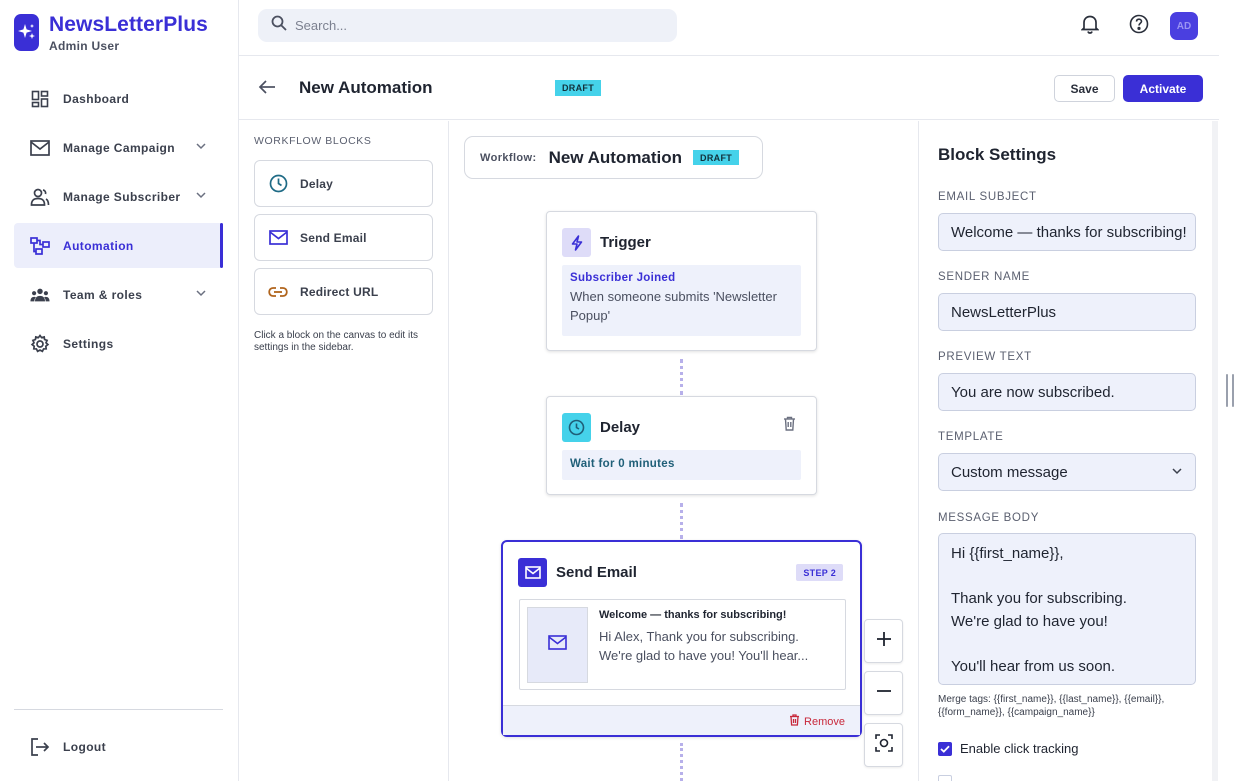 The width and height of the screenshot is (1247, 781). Describe the element at coordinates (699, 636) in the screenshot. I see `email-snippet-line: Hi Alex, Thank you for subscribing.` at that location.